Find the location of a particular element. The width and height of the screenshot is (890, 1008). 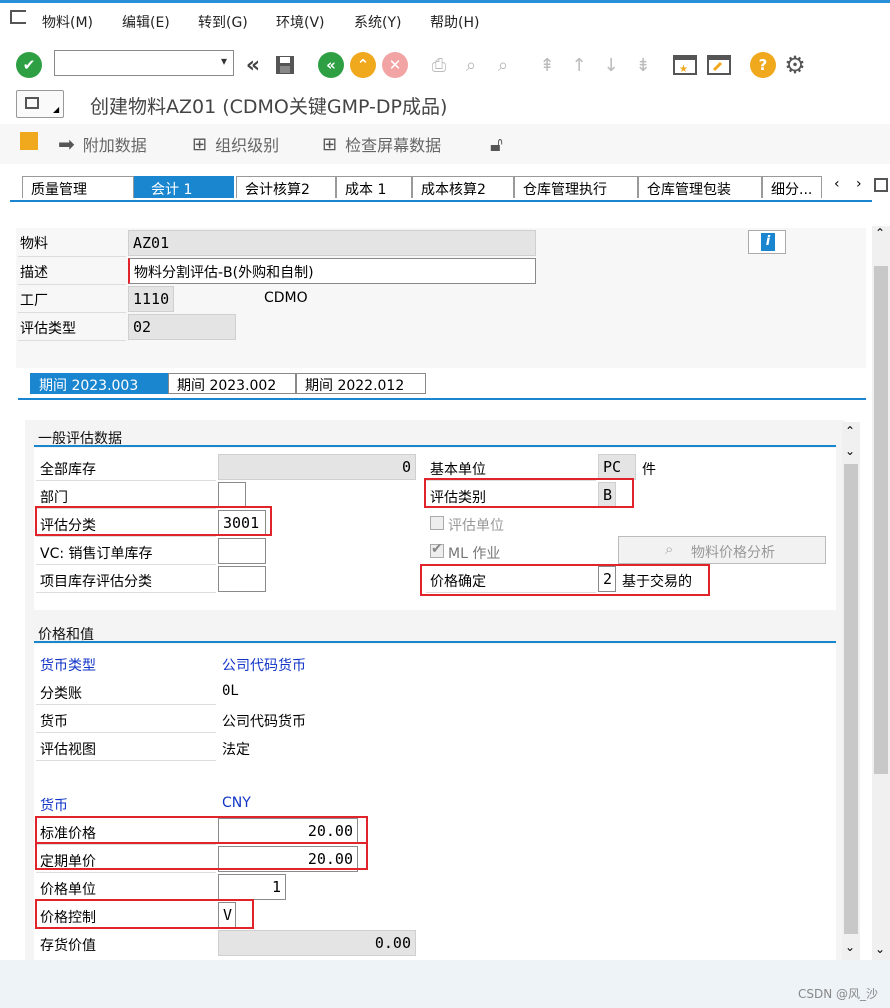

plant-name: CDMO is located at coordinates (286, 298).